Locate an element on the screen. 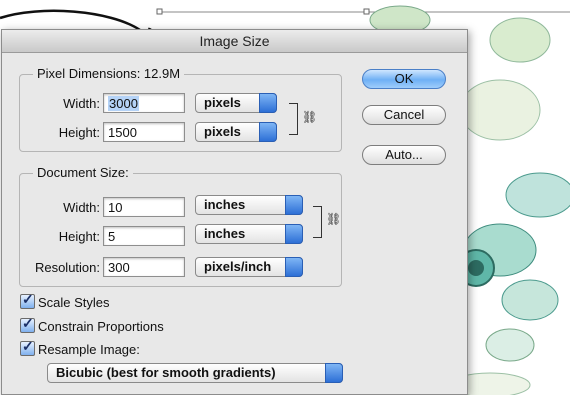 The image size is (570, 395). doc-width-label: Width: is located at coordinates (81, 207).